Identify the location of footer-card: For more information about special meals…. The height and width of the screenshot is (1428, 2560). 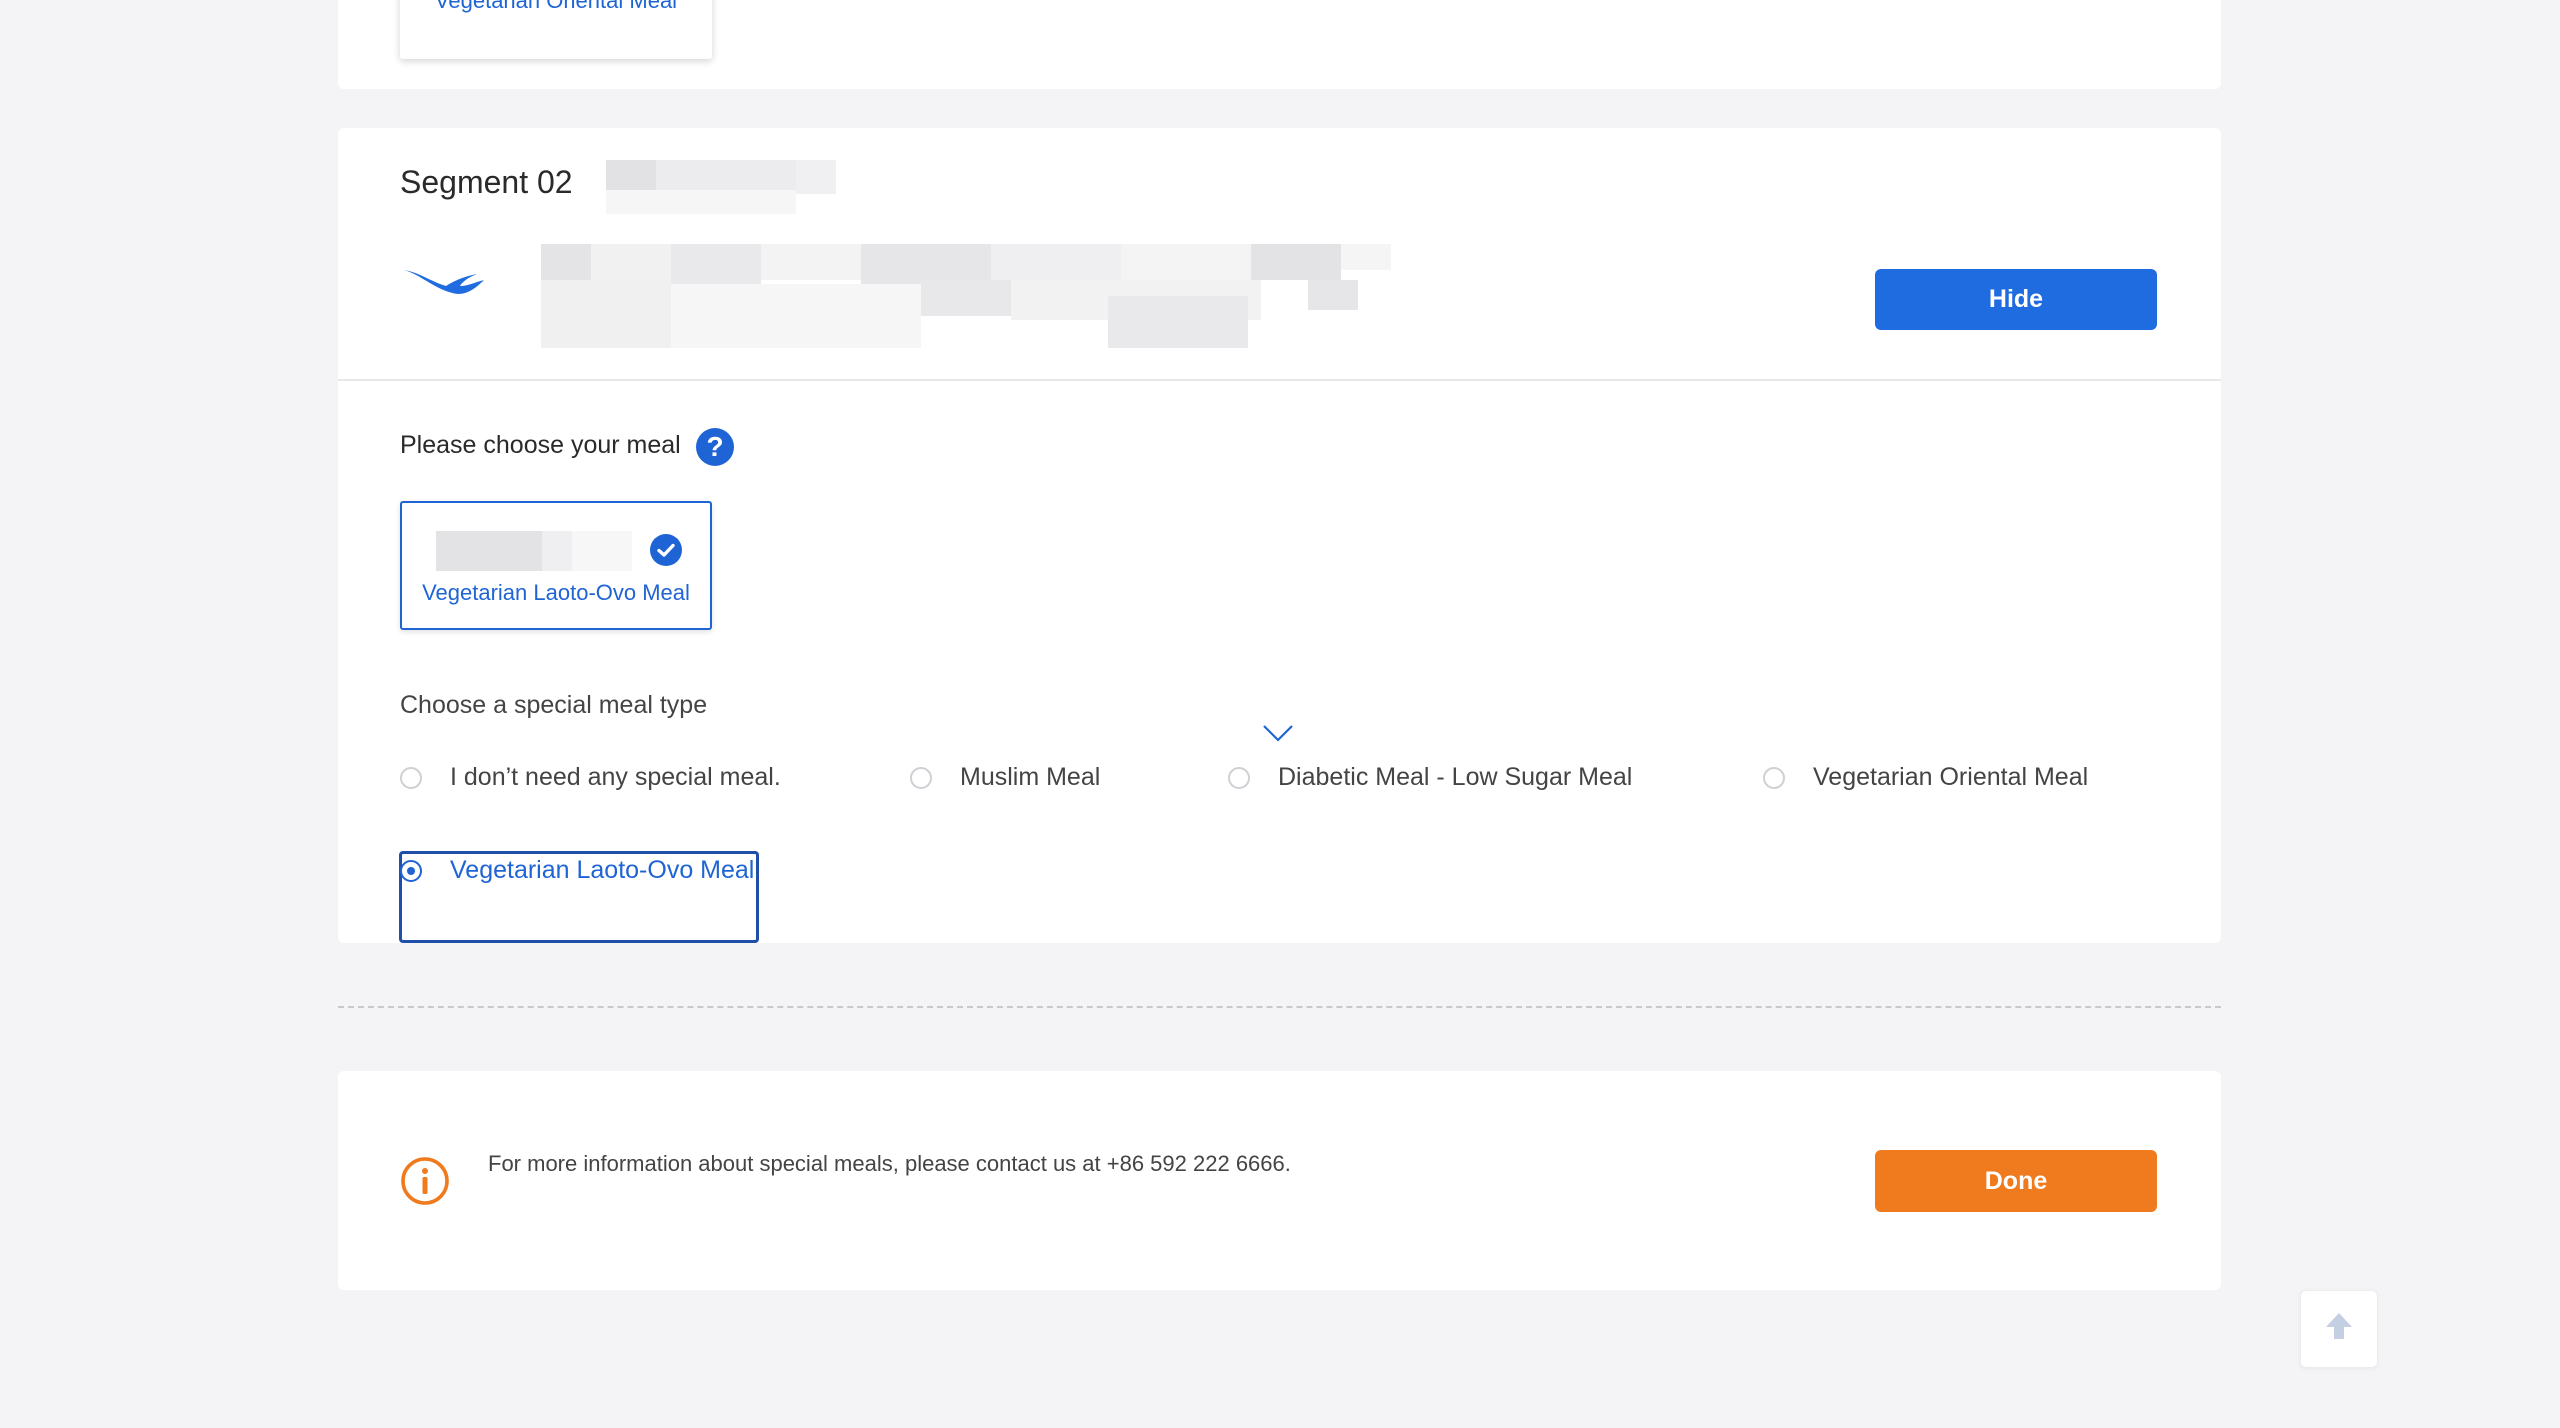
(1279, 1180).